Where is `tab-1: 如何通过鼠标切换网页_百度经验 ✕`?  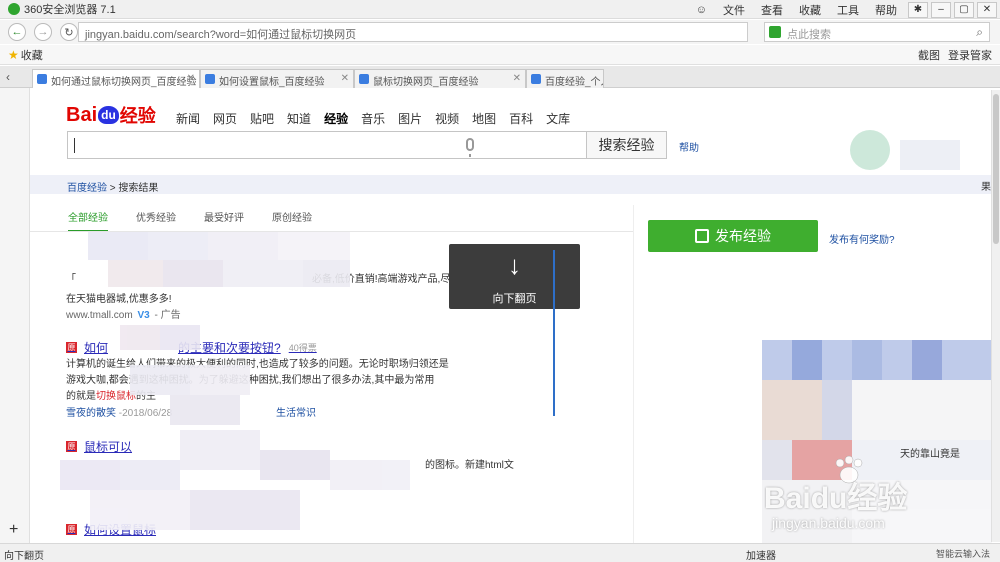
tab-1: 如何通过鼠标切换网页_百度经验 ✕ is located at coordinates (116, 78).